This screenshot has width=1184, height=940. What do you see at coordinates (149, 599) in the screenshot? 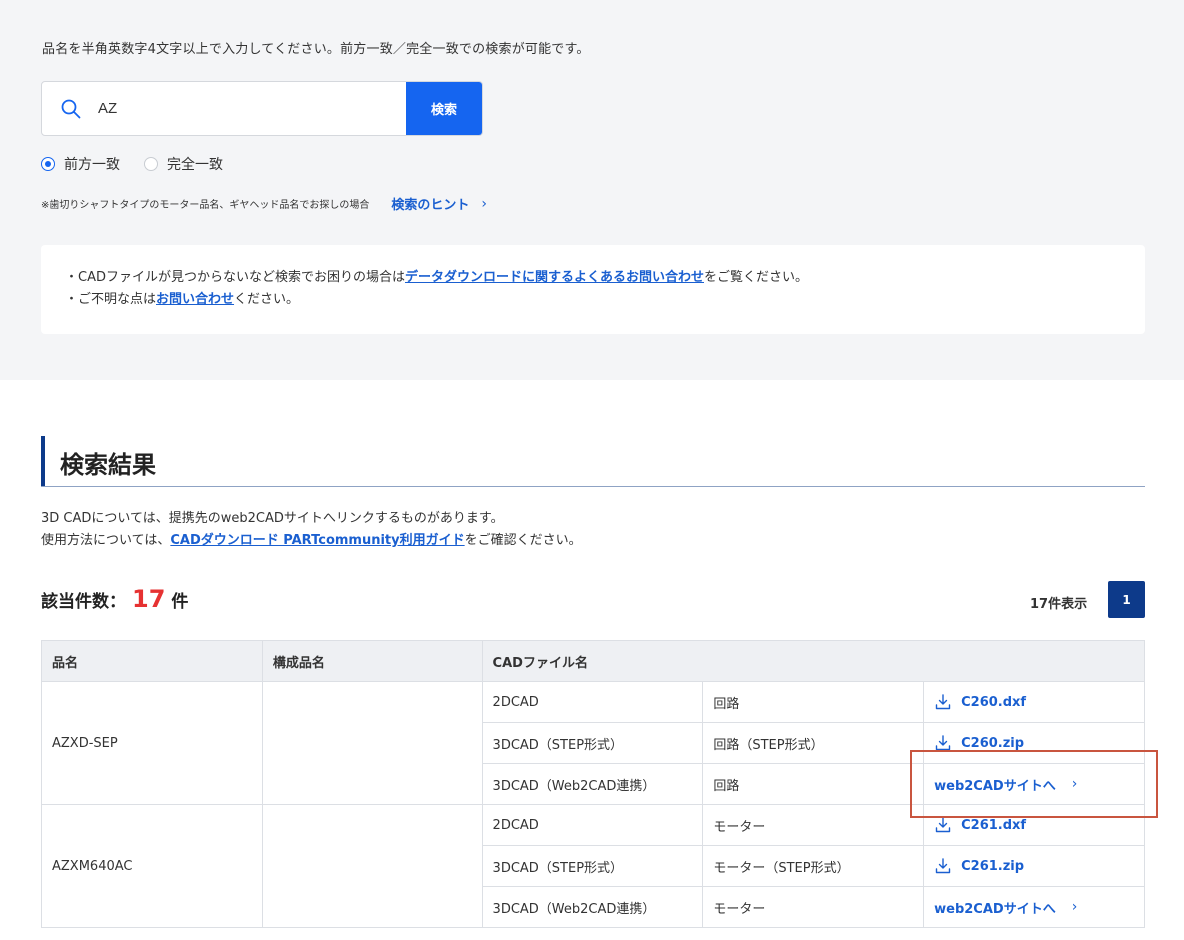
I see `count-number: 17` at bounding box center [149, 599].